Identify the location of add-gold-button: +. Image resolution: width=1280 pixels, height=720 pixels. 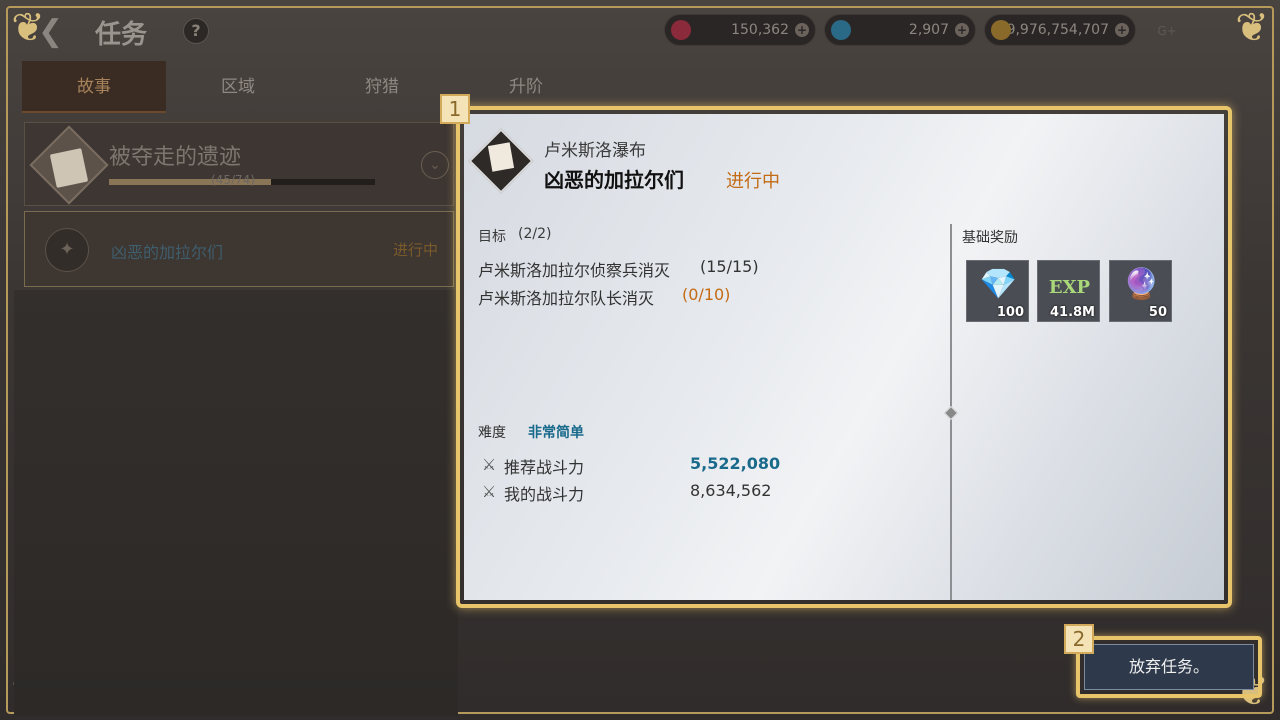
(1122, 30).